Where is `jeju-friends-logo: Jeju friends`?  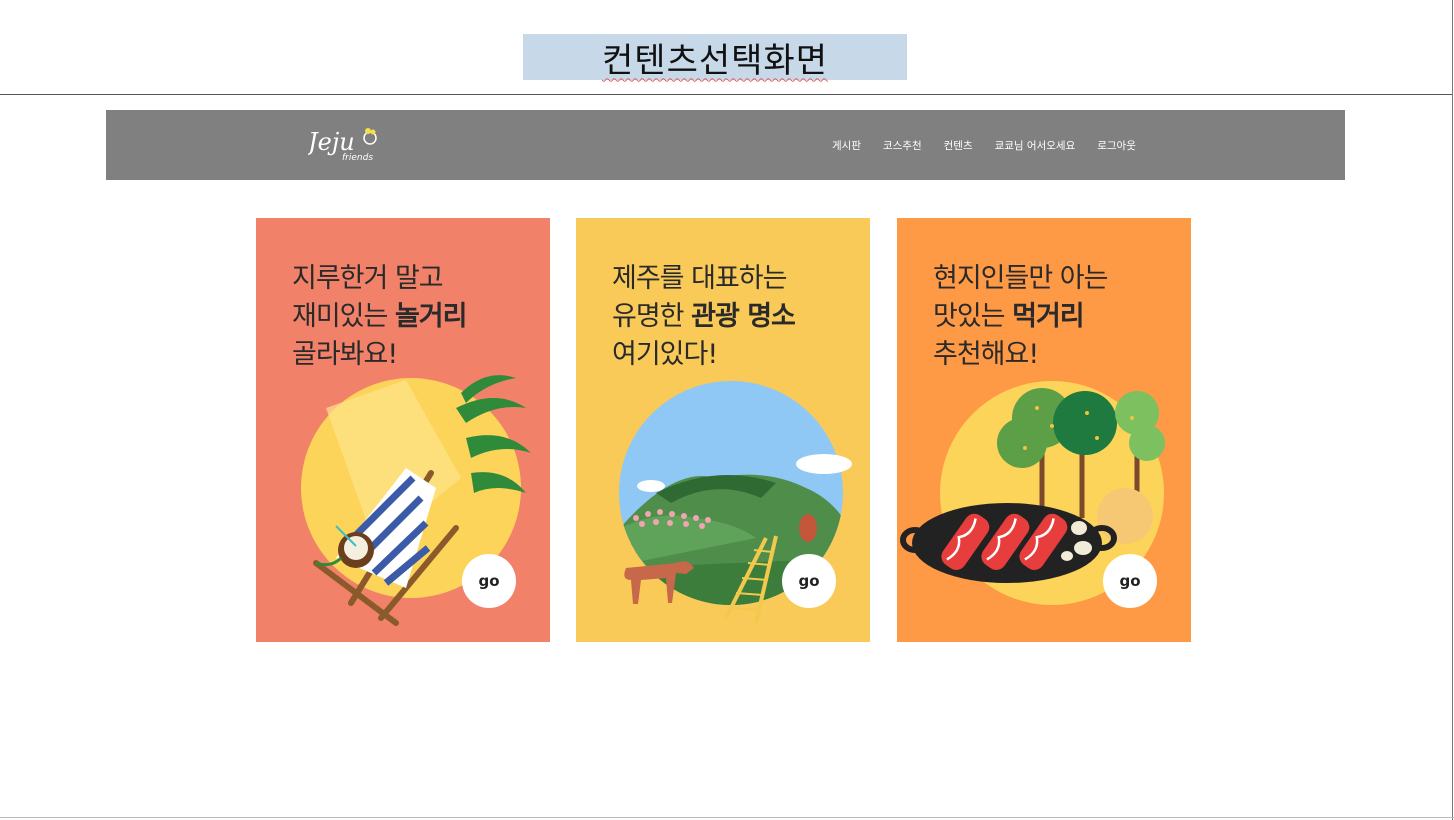
jeju-friends-logo: Jeju friends is located at coordinates (348, 144).